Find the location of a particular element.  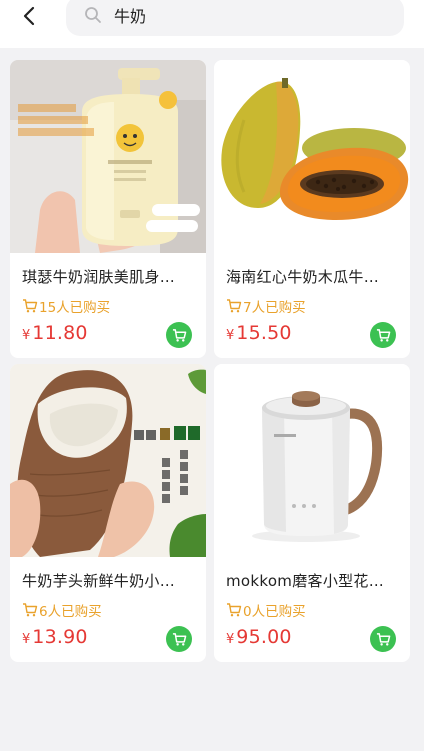

price: ¥ 15.50 is located at coordinates (259, 333).